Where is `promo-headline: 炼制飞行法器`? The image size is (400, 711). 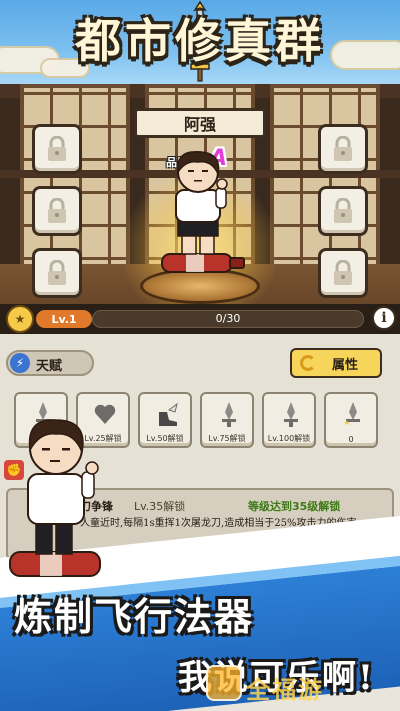 promo-headline: 炼制飞行法器 is located at coordinates (134, 616).